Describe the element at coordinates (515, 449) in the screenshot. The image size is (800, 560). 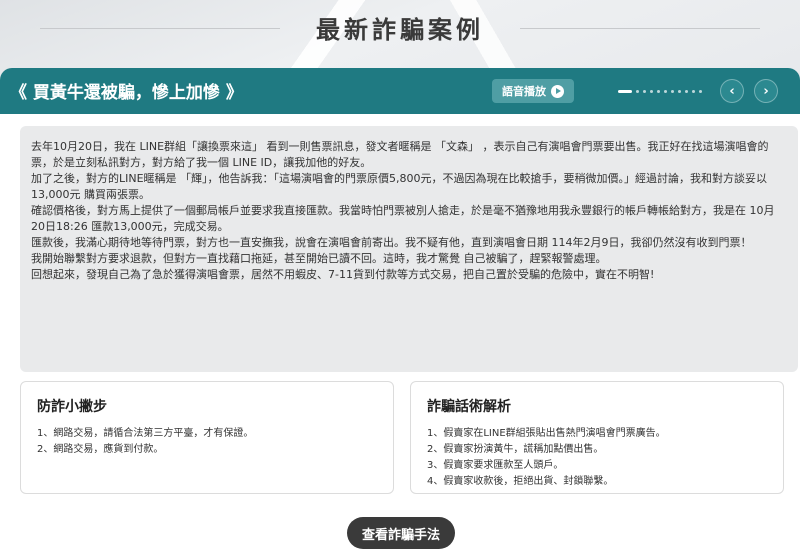
I see `analysis-item: 2、假賣家扮演黃牛，謊稱加點價出售。` at that location.